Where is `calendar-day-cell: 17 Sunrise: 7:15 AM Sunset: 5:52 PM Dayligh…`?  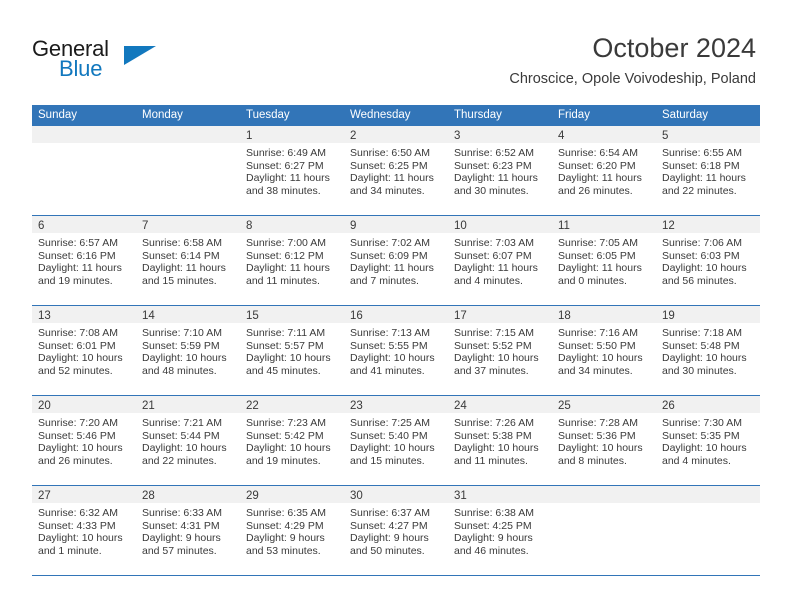 calendar-day-cell: 17 Sunrise: 7:15 AM Sunset: 5:52 PM Dayligh… is located at coordinates (500, 350).